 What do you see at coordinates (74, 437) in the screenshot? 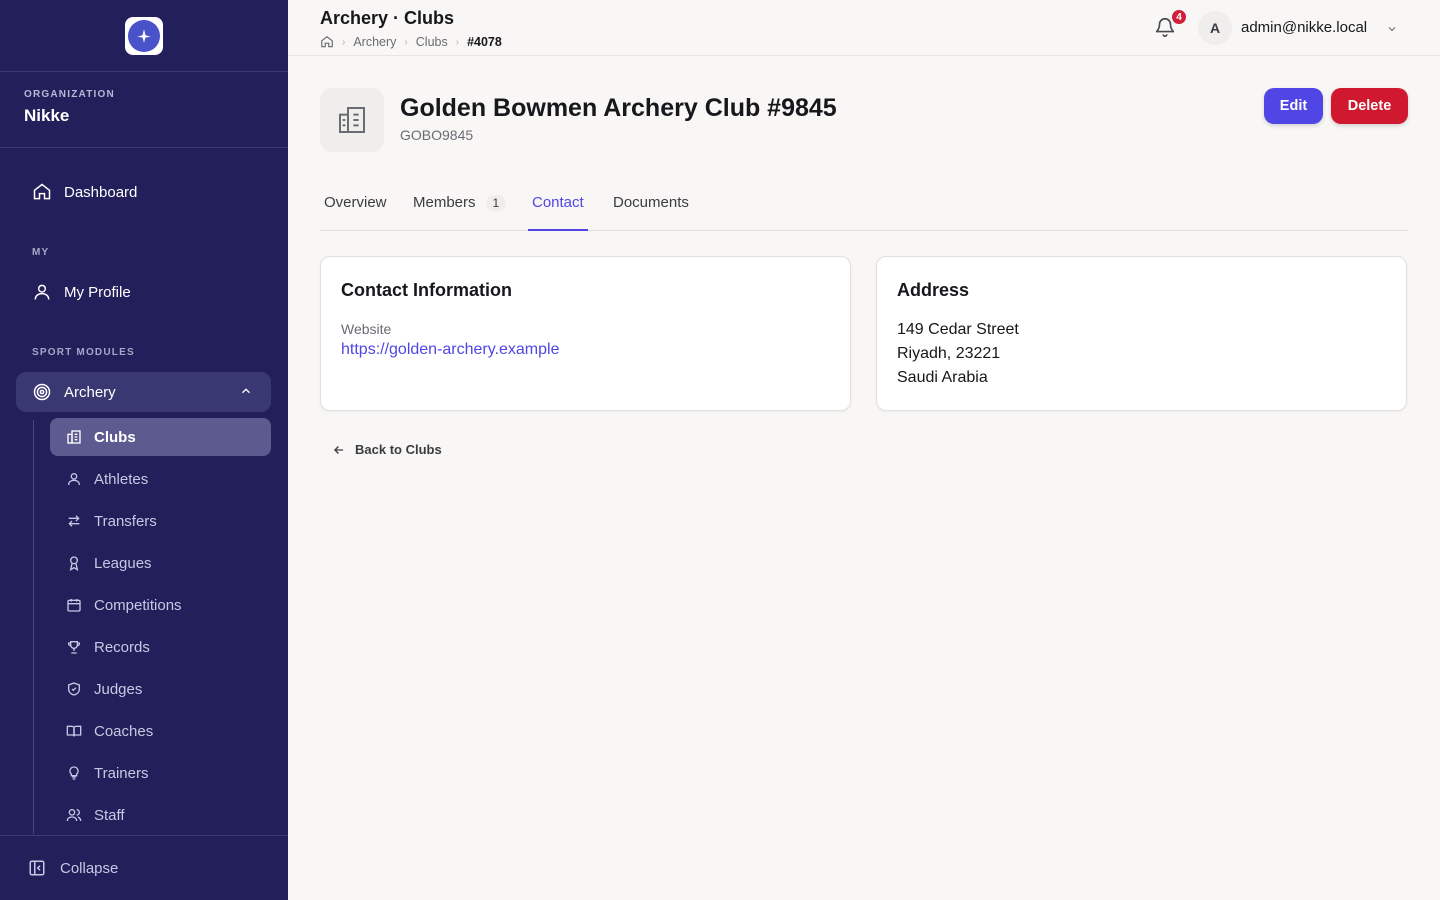
I see `building-icon` at bounding box center [74, 437].